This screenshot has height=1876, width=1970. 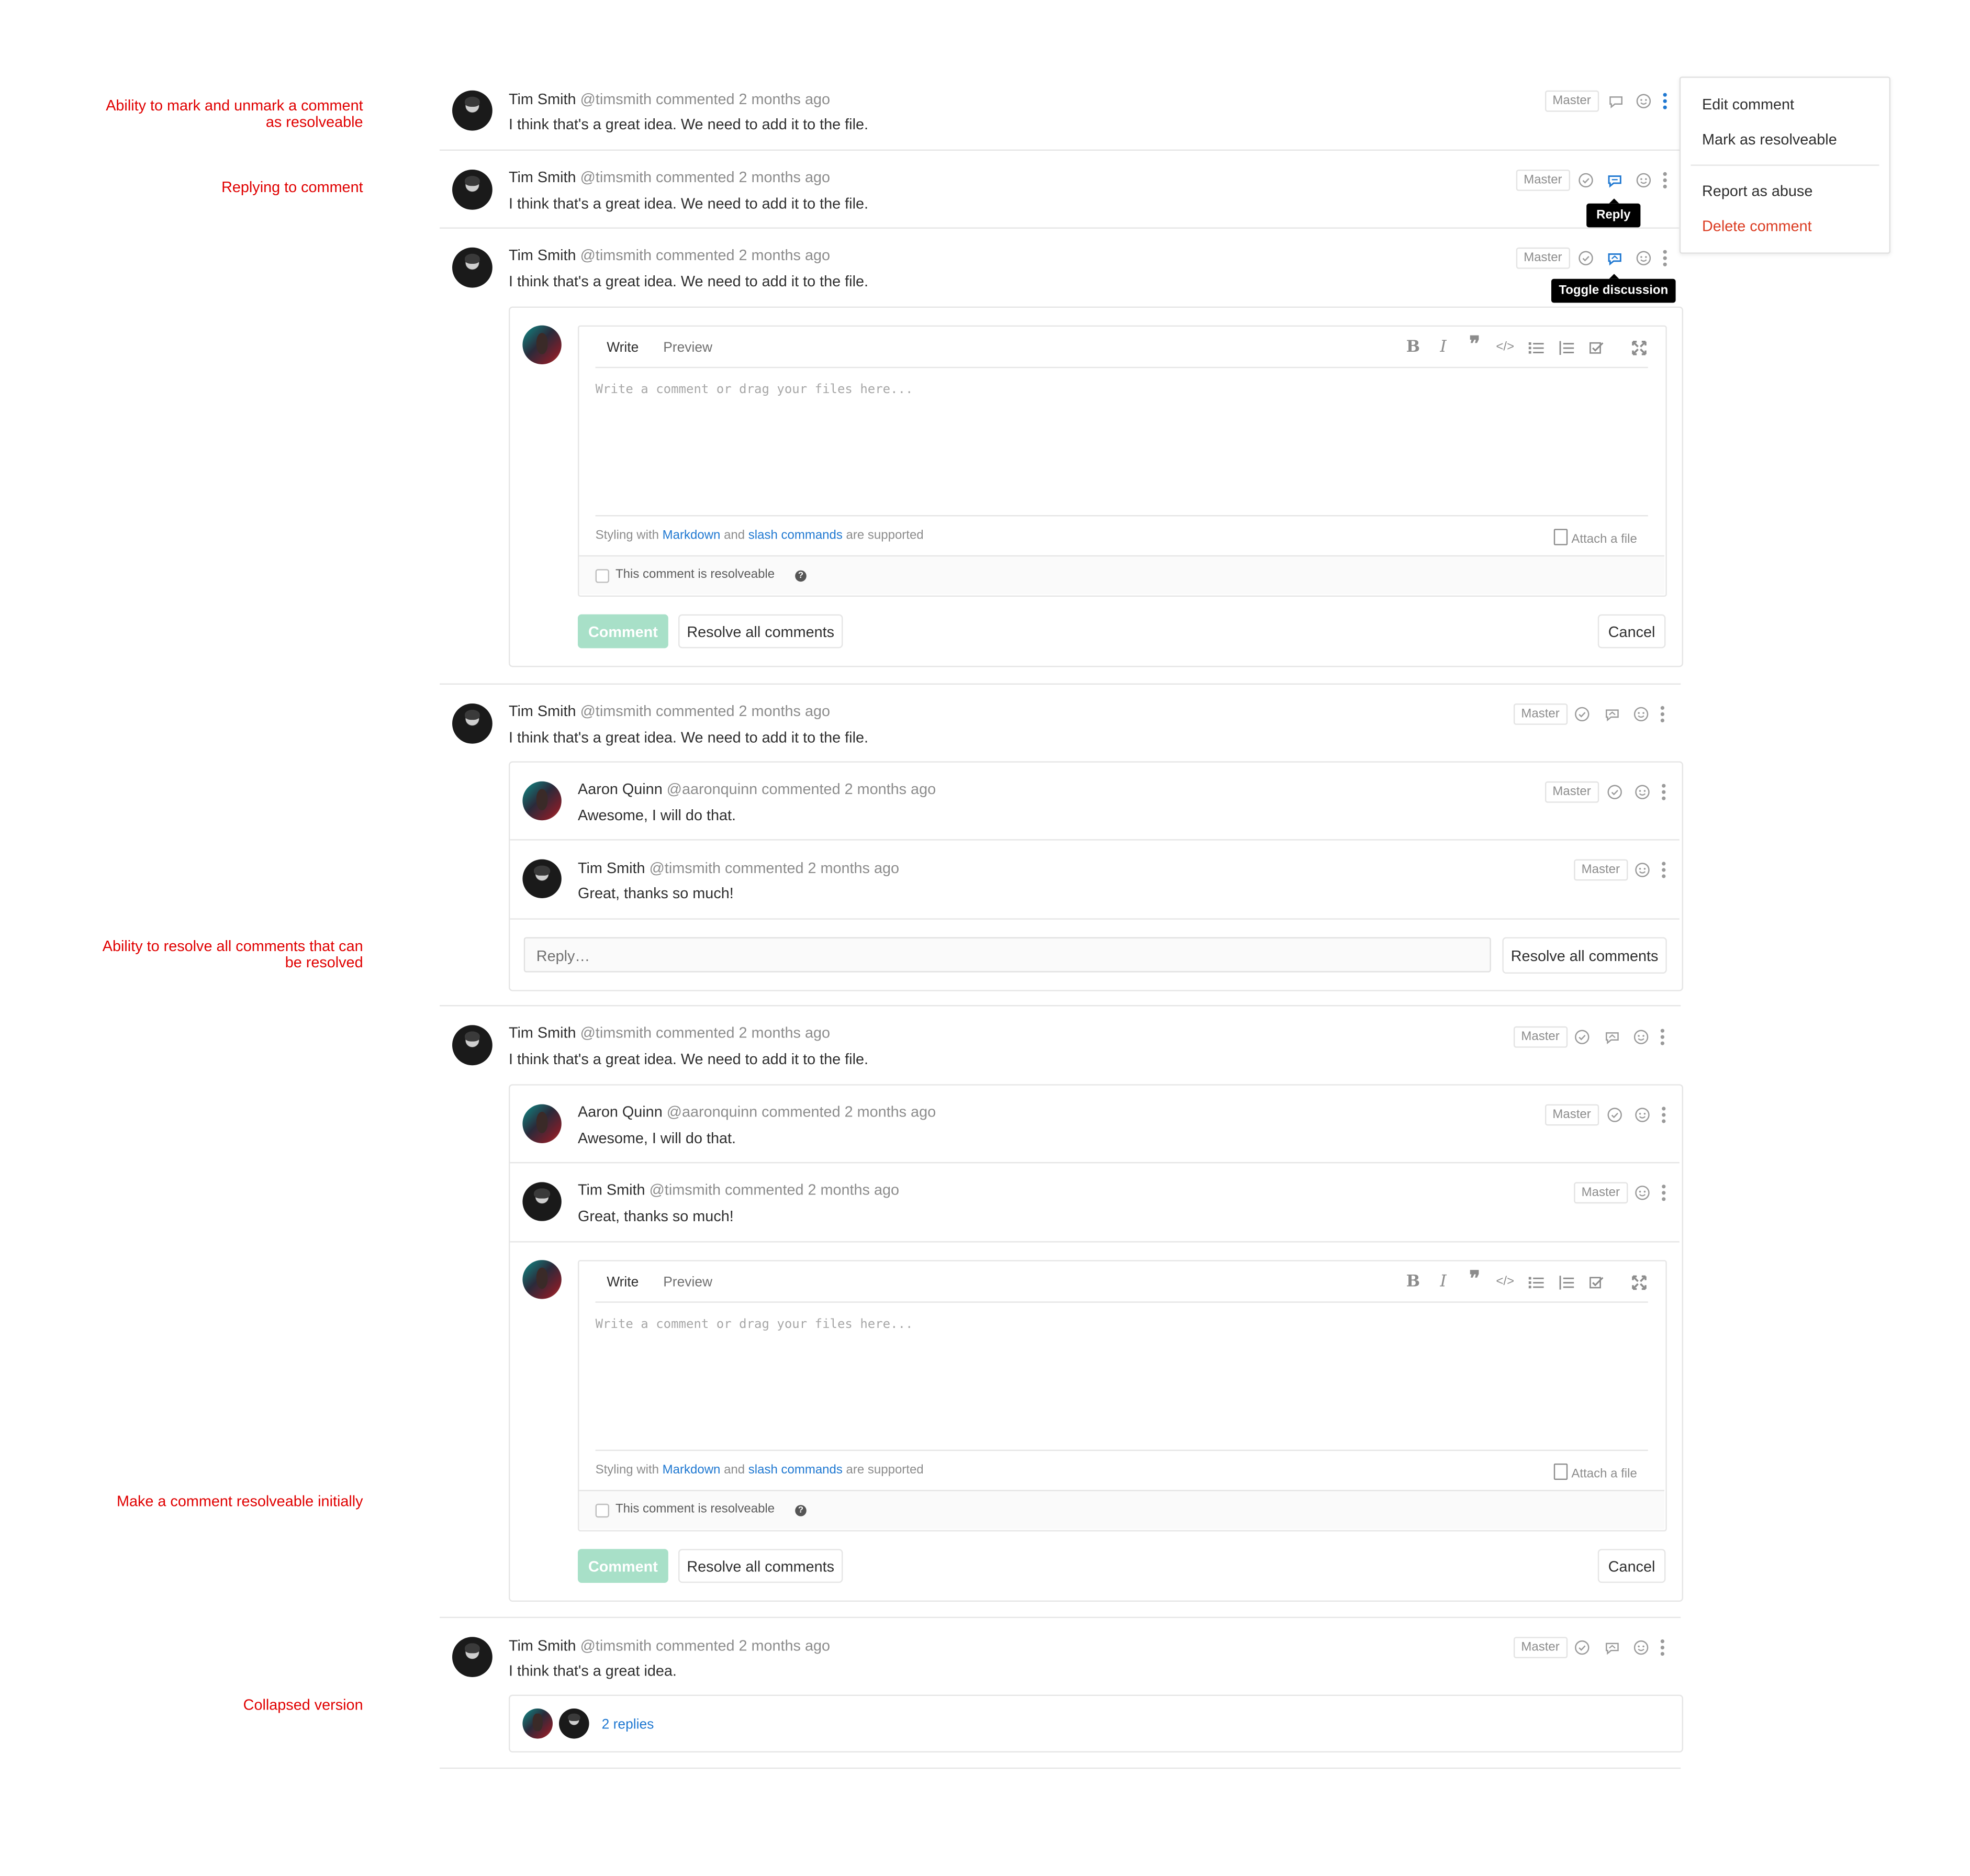 I want to click on bold-icon: B, so click(x=1413, y=348).